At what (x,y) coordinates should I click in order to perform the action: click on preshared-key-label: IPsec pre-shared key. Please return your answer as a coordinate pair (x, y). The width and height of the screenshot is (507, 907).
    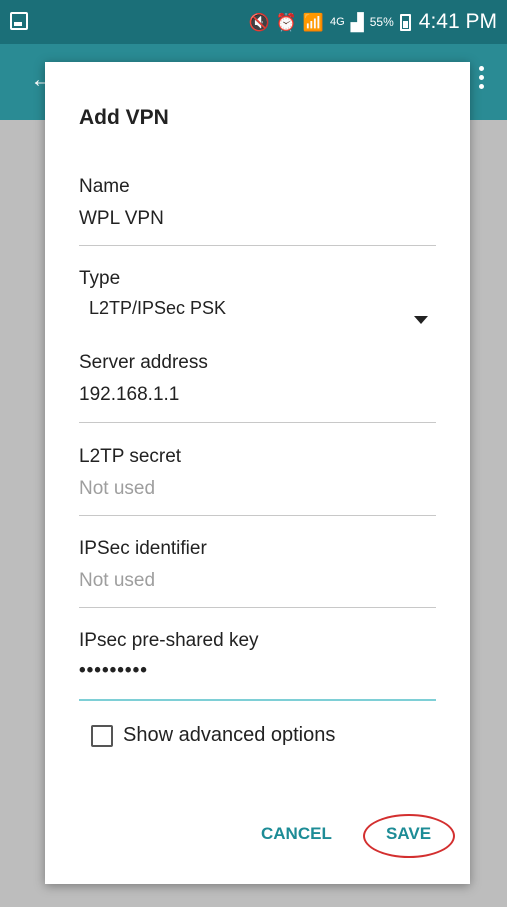
    Looking at the image, I should click on (169, 640).